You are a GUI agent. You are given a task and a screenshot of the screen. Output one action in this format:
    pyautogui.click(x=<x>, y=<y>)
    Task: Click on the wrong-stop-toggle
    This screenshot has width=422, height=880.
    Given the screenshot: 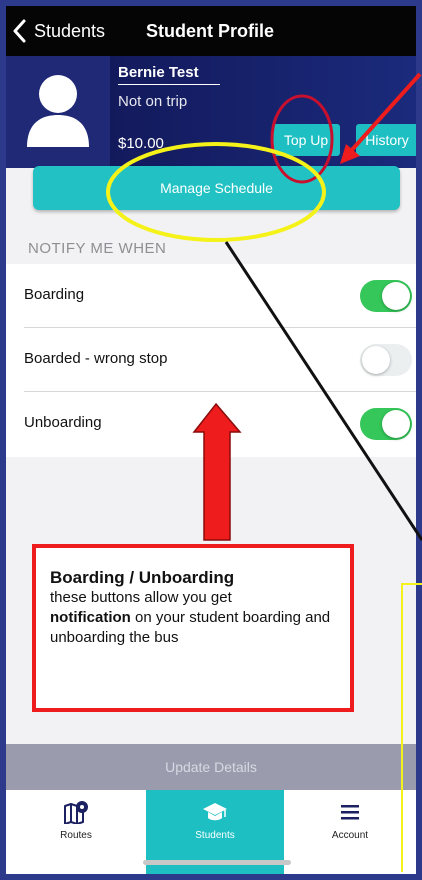 What is the action you would take?
    pyautogui.click(x=386, y=360)
    